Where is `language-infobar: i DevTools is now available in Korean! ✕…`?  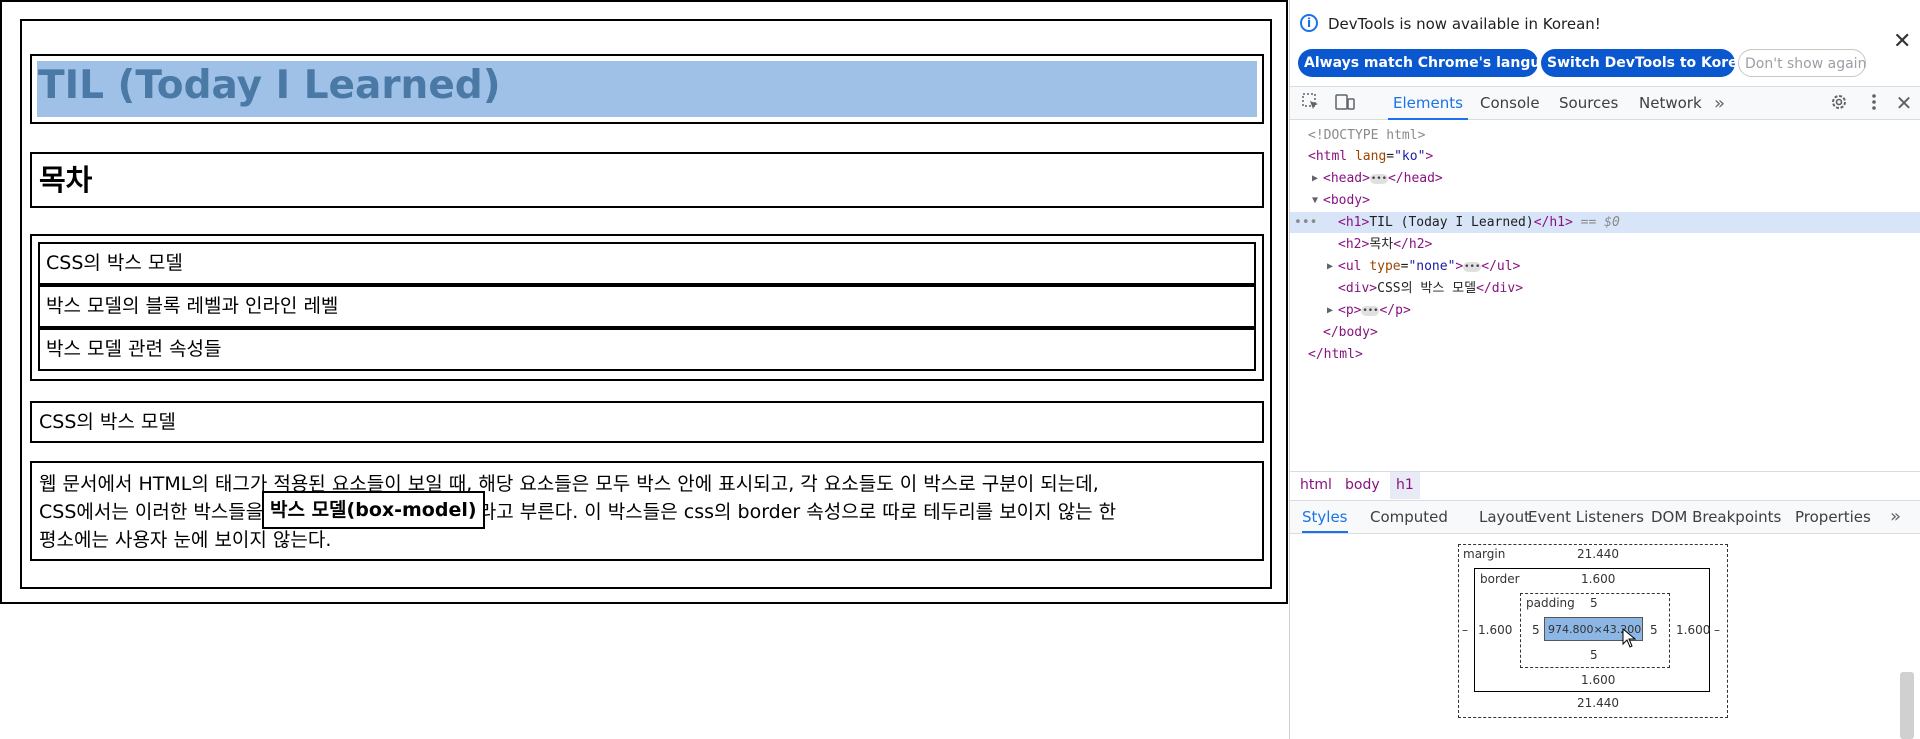 language-infobar: i DevTools is now available in Korean! ✕… is located at coordinates (1605, 42).